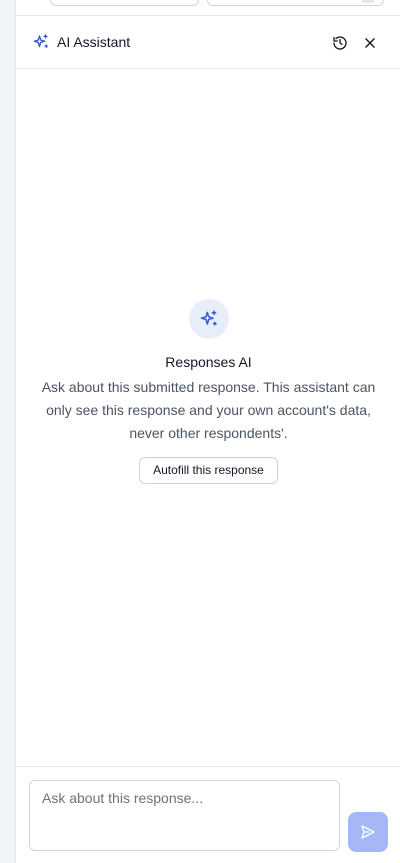  I want to click on empty-state-icon-bubble, so click(208, 319).